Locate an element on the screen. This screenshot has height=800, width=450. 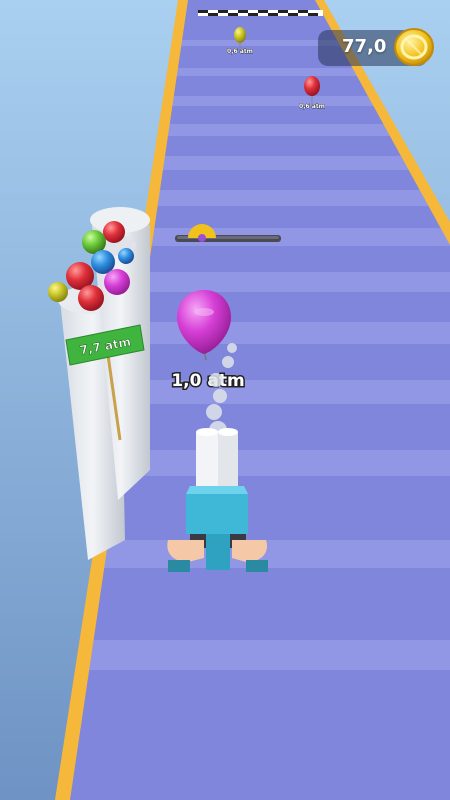
tower-balloon-pink is located at coordinates (117, 282).